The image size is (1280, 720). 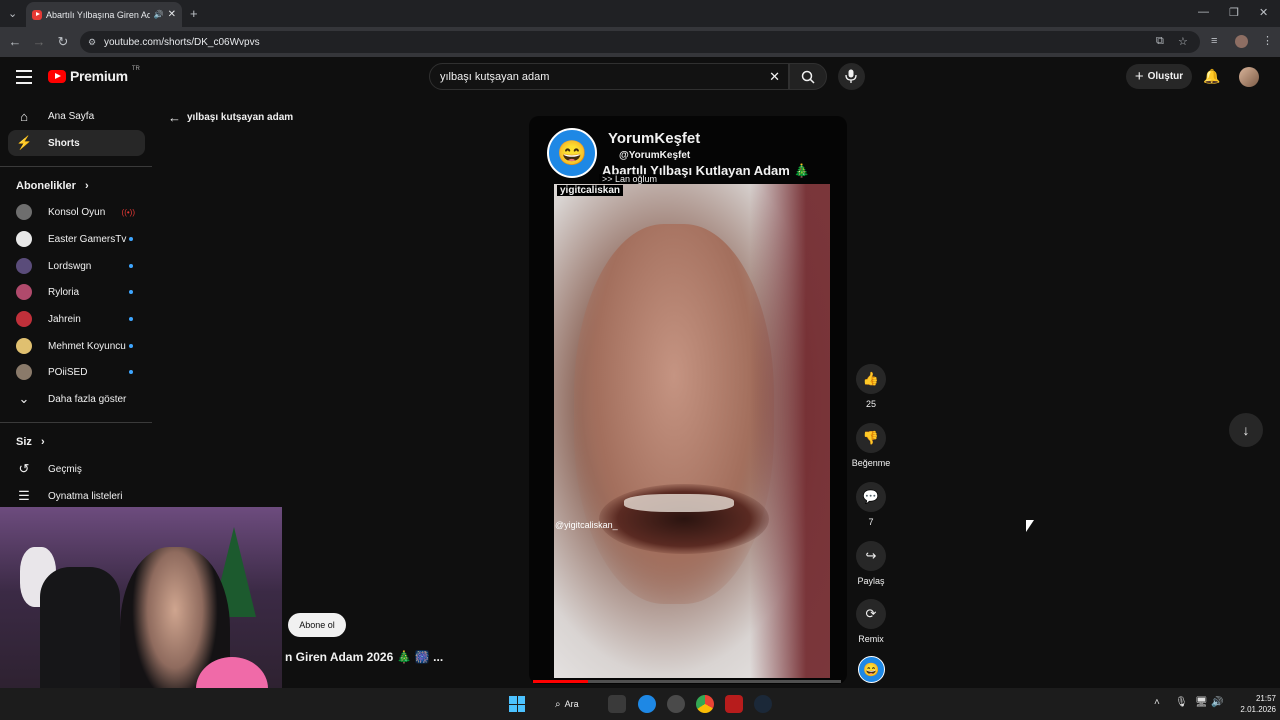 What do you see at coordinates (52, 186) in the screenshot?
I see `subscriptions-title: Abonelikler ›` at bounding box center [52, 186].